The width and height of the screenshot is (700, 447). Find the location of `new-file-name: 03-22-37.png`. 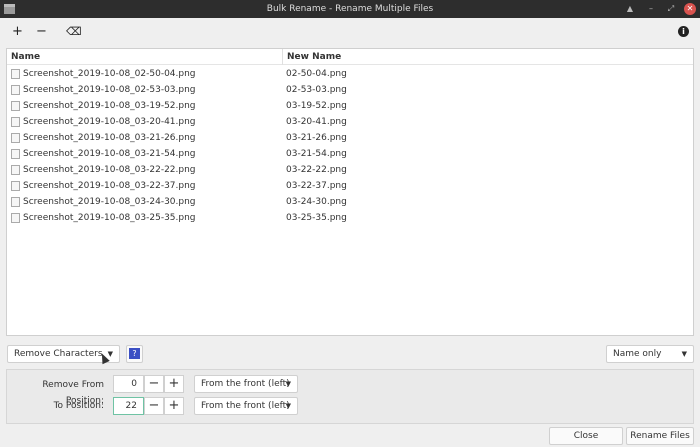

new-file-name: 03-22-37.png is located at coordinates (316, 186).